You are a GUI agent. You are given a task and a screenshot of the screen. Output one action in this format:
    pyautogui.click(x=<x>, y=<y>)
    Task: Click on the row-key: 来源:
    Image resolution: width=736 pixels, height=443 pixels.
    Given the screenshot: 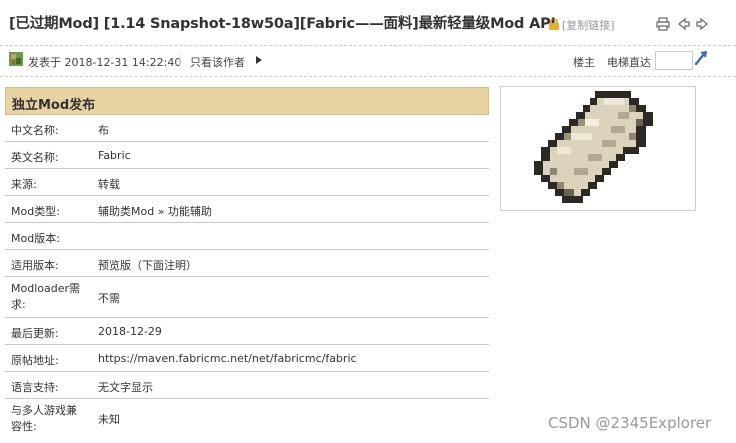 What is the action you would take?
    pyautogui.click(x=24, y=184)
    